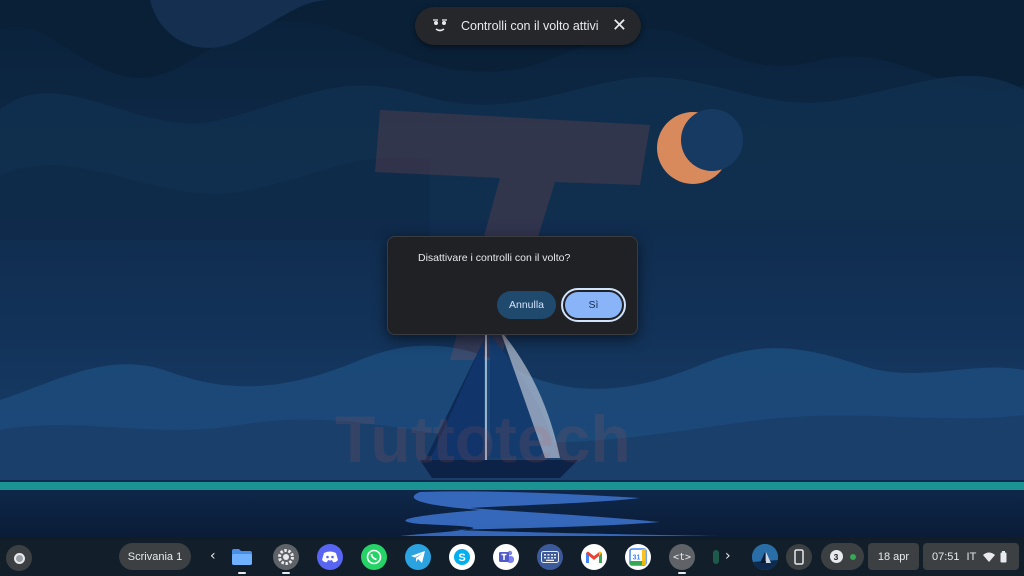 Image resolution: width=1024 pixels, height=576 pixels. I want to click on terminal-icon: <t>, so click(682, 557).